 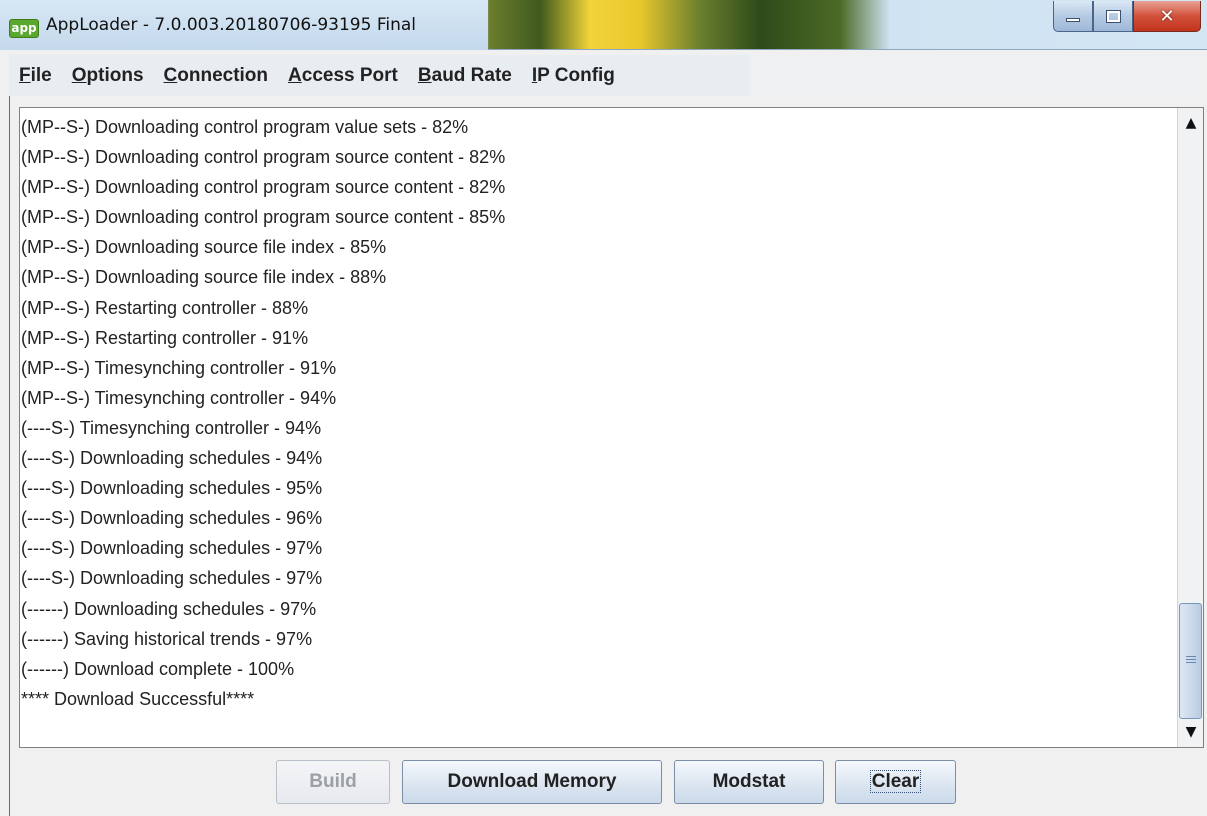 I want to click on log-line: (------) Download complete - 100%, so click(x=158, y=668).